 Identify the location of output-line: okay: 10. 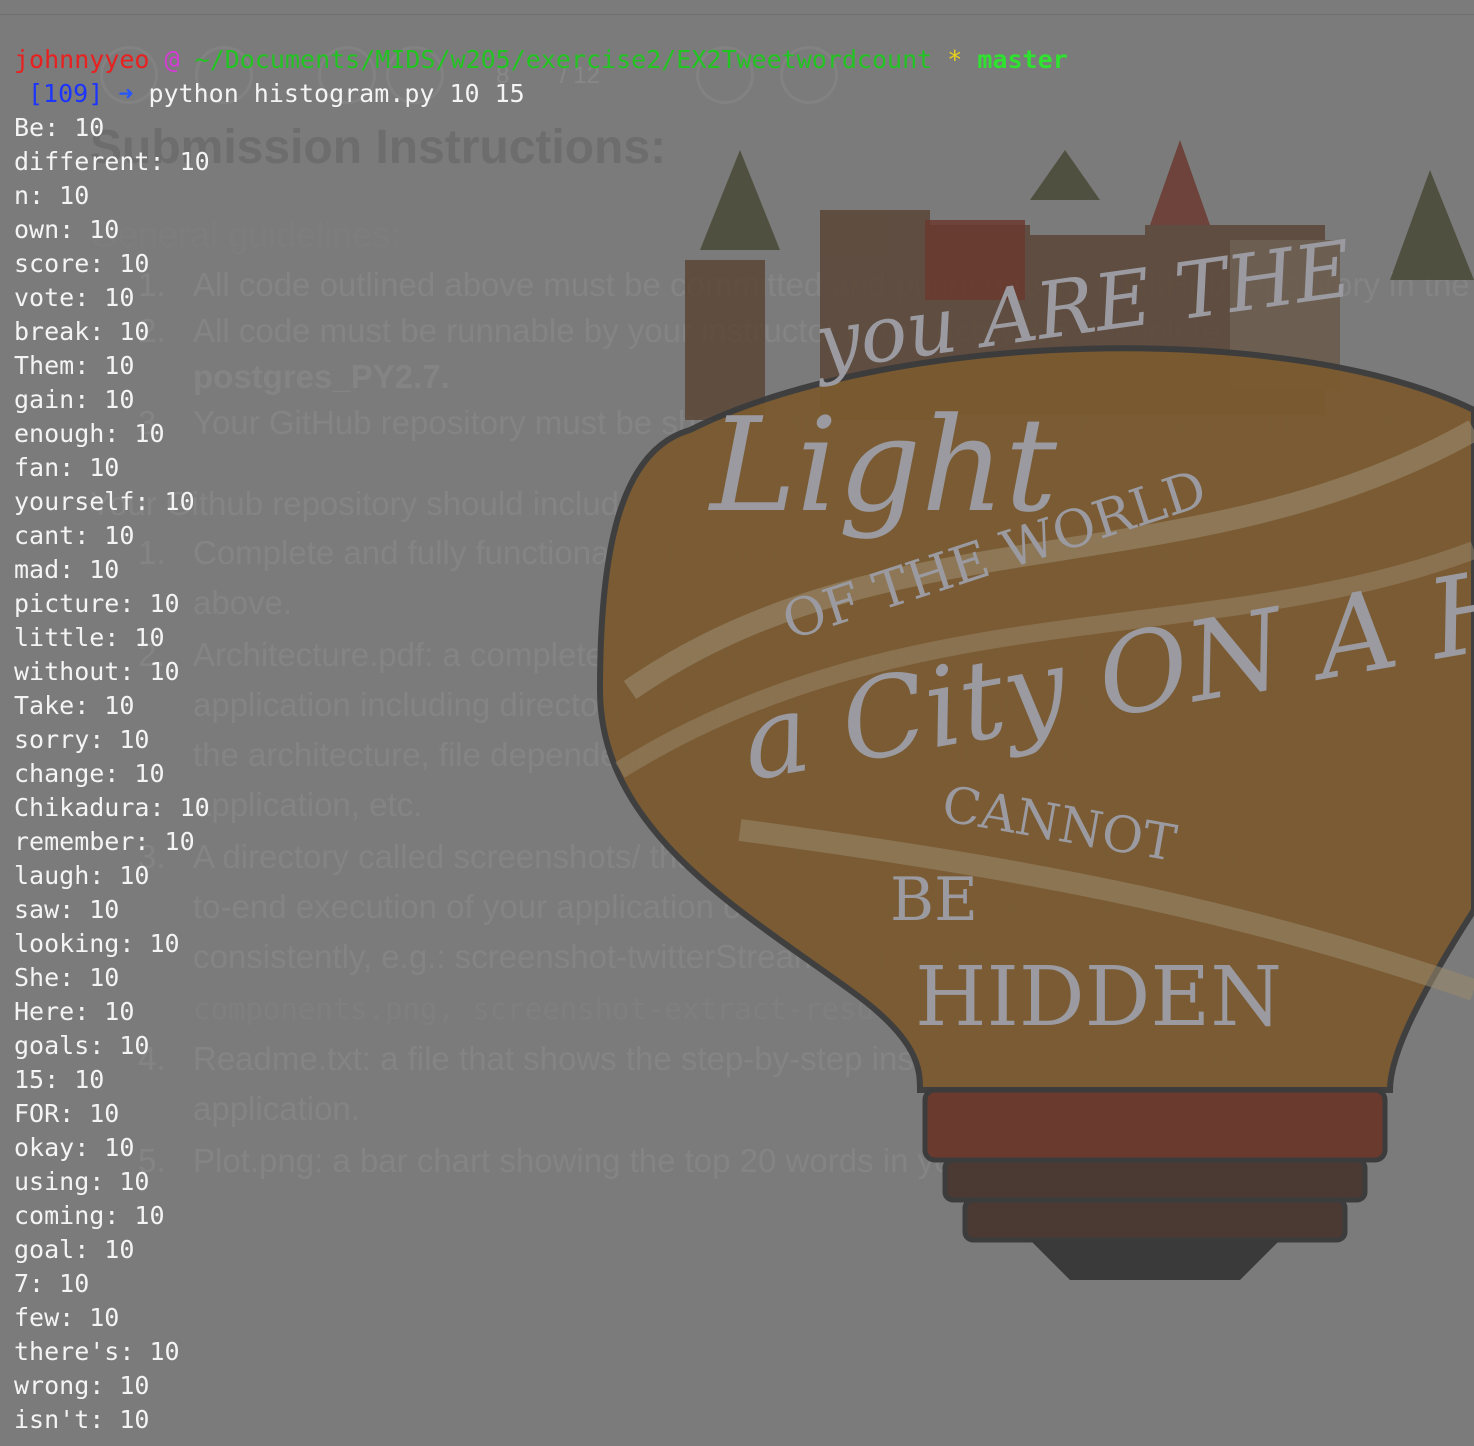
(74, 1147).